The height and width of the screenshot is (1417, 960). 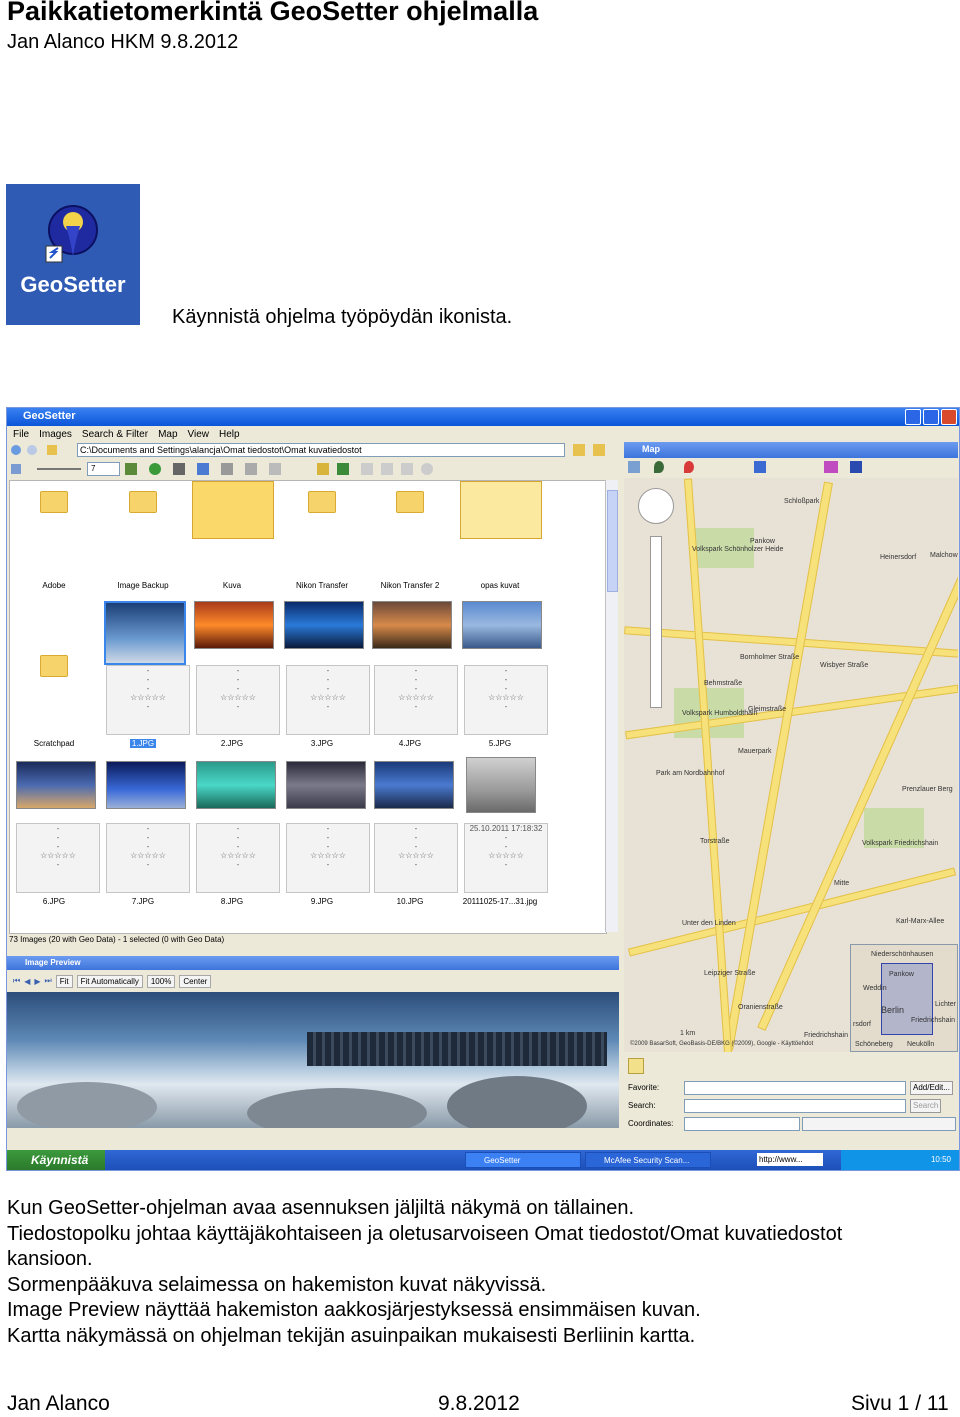 I want to click on cancel-icon, so click(x=427, y=469).